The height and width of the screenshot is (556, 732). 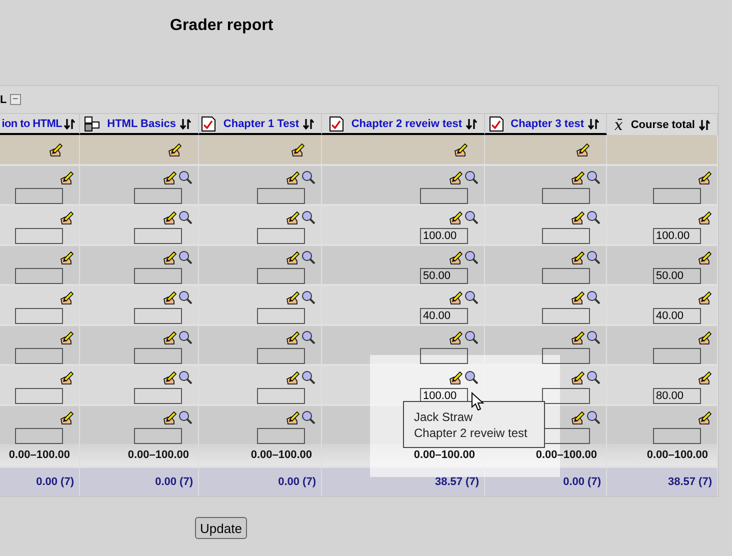 I want to click on column-link: Chapter 3 test, so click(x=547, y=124).